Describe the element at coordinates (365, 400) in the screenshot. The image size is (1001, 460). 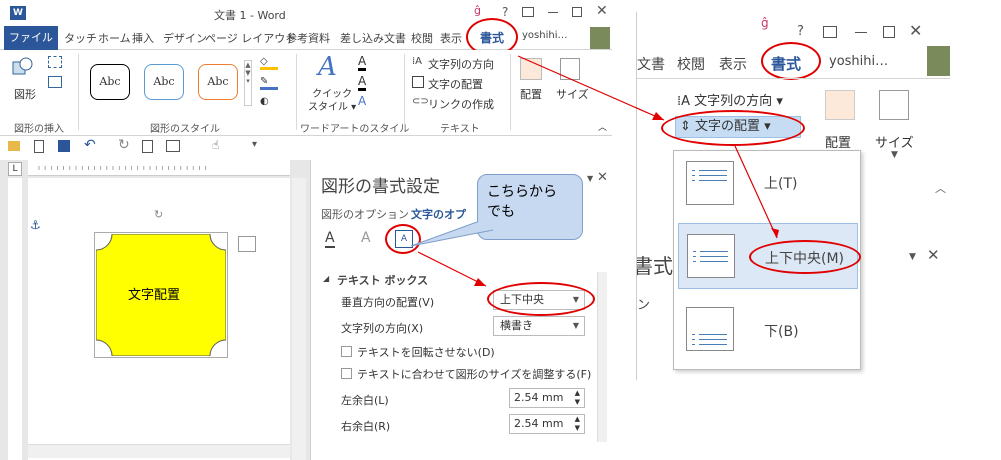
I see `left-margin-label: 左余白(L)` at that location.